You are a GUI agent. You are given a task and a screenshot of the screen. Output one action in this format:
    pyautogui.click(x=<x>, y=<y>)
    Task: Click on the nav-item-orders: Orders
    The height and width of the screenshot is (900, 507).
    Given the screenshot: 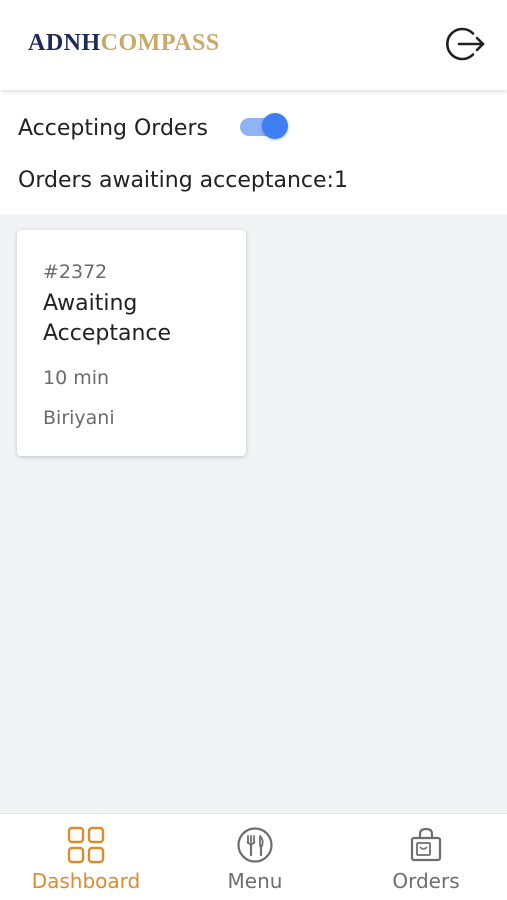 What is the action you would take?
    pyautogui.click(x=426, y=857)
    